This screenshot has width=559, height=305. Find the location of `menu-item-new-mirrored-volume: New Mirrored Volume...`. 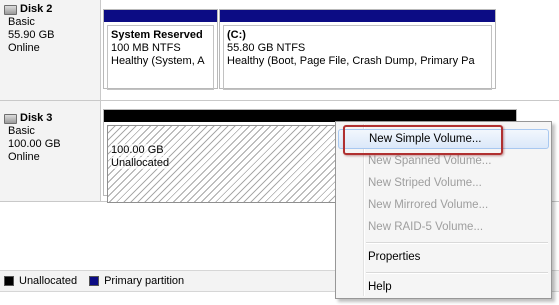

menu-item-new-mirrored-volume: New Mirrored Volume... is located at coordinates (458, 205).